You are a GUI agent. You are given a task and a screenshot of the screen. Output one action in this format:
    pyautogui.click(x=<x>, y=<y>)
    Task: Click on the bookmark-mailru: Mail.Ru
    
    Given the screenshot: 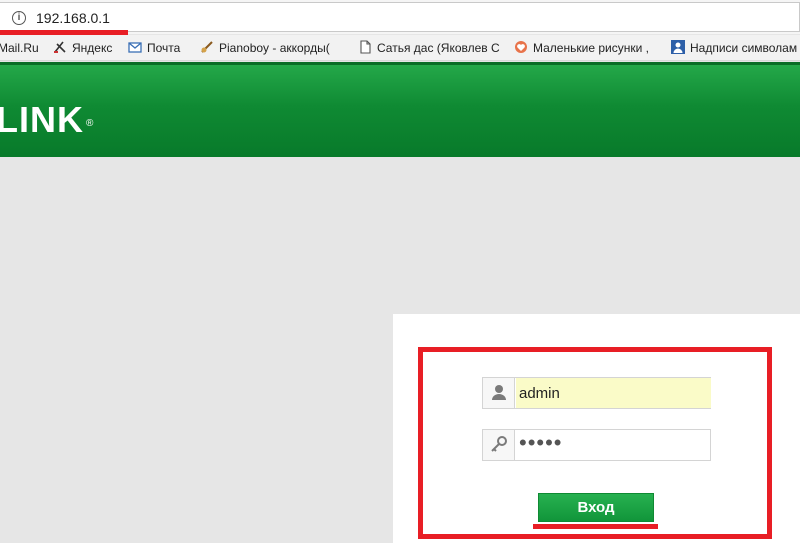 What is the action you would take?
    pyautogui.click(x=19, y=48)
    